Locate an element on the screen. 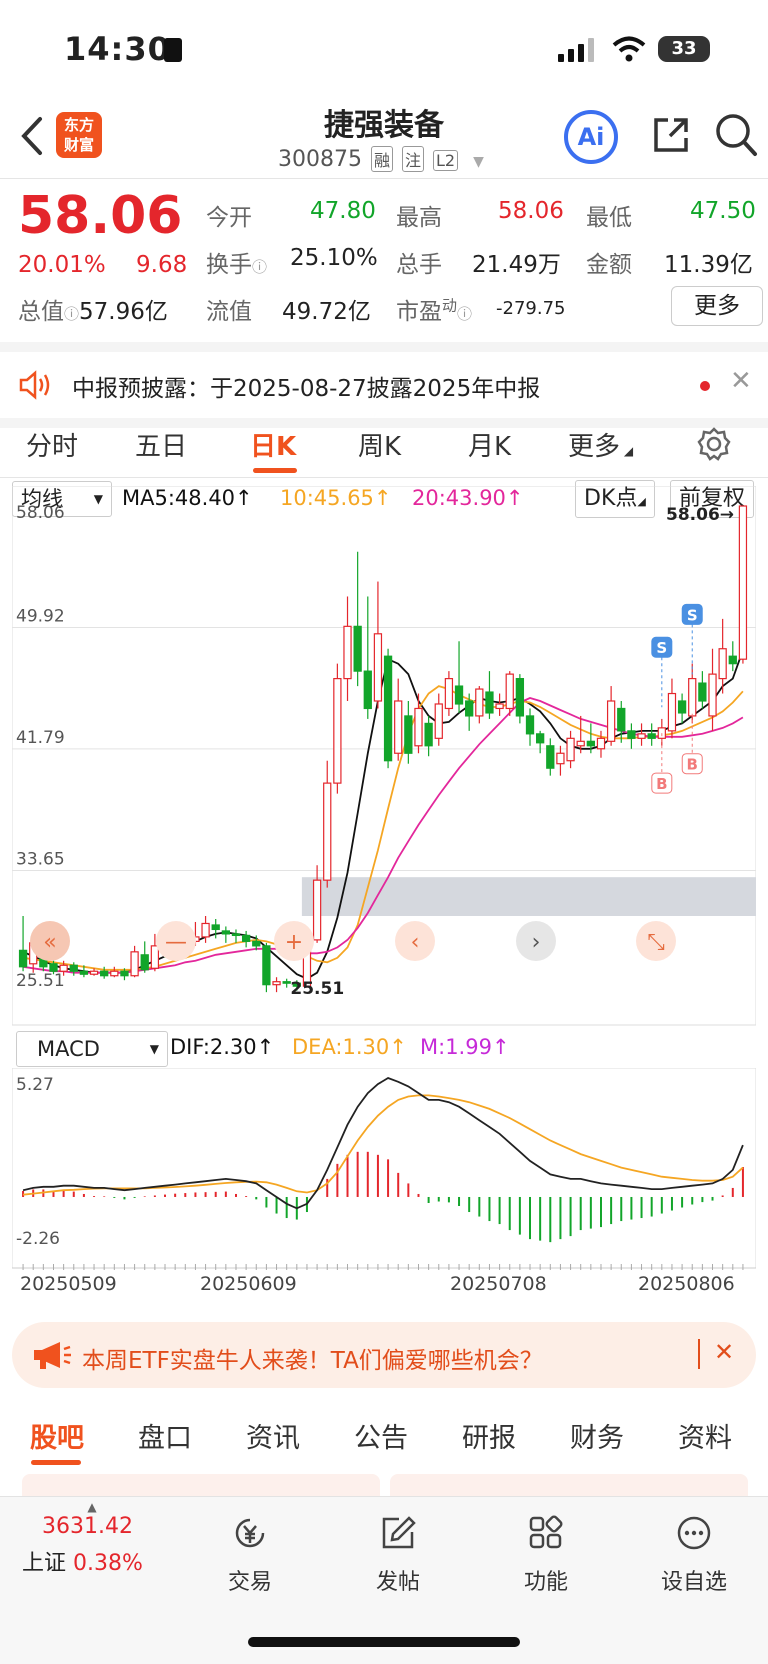 Image resolution: width=768 pixels, height=1664 pixels. settings-gear-icon is located at coordinates (714, 444).